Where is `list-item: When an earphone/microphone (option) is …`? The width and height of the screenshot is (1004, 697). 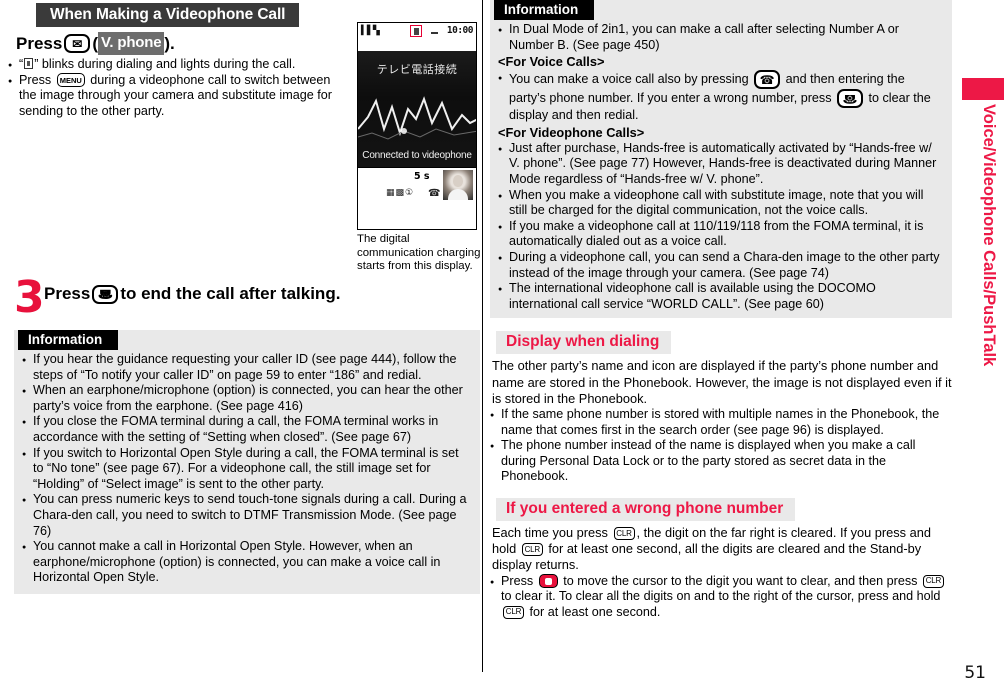 list-item: When an earphone/microphone (option) is … is located at coordinates (247, 398).